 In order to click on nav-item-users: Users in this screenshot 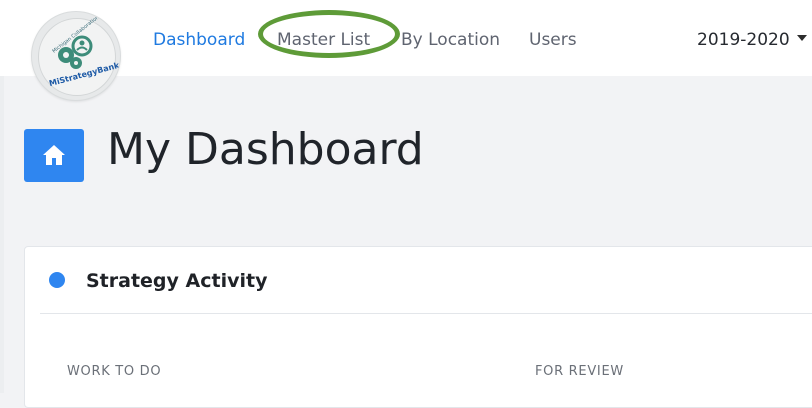, I will do `click(553, 40)`.